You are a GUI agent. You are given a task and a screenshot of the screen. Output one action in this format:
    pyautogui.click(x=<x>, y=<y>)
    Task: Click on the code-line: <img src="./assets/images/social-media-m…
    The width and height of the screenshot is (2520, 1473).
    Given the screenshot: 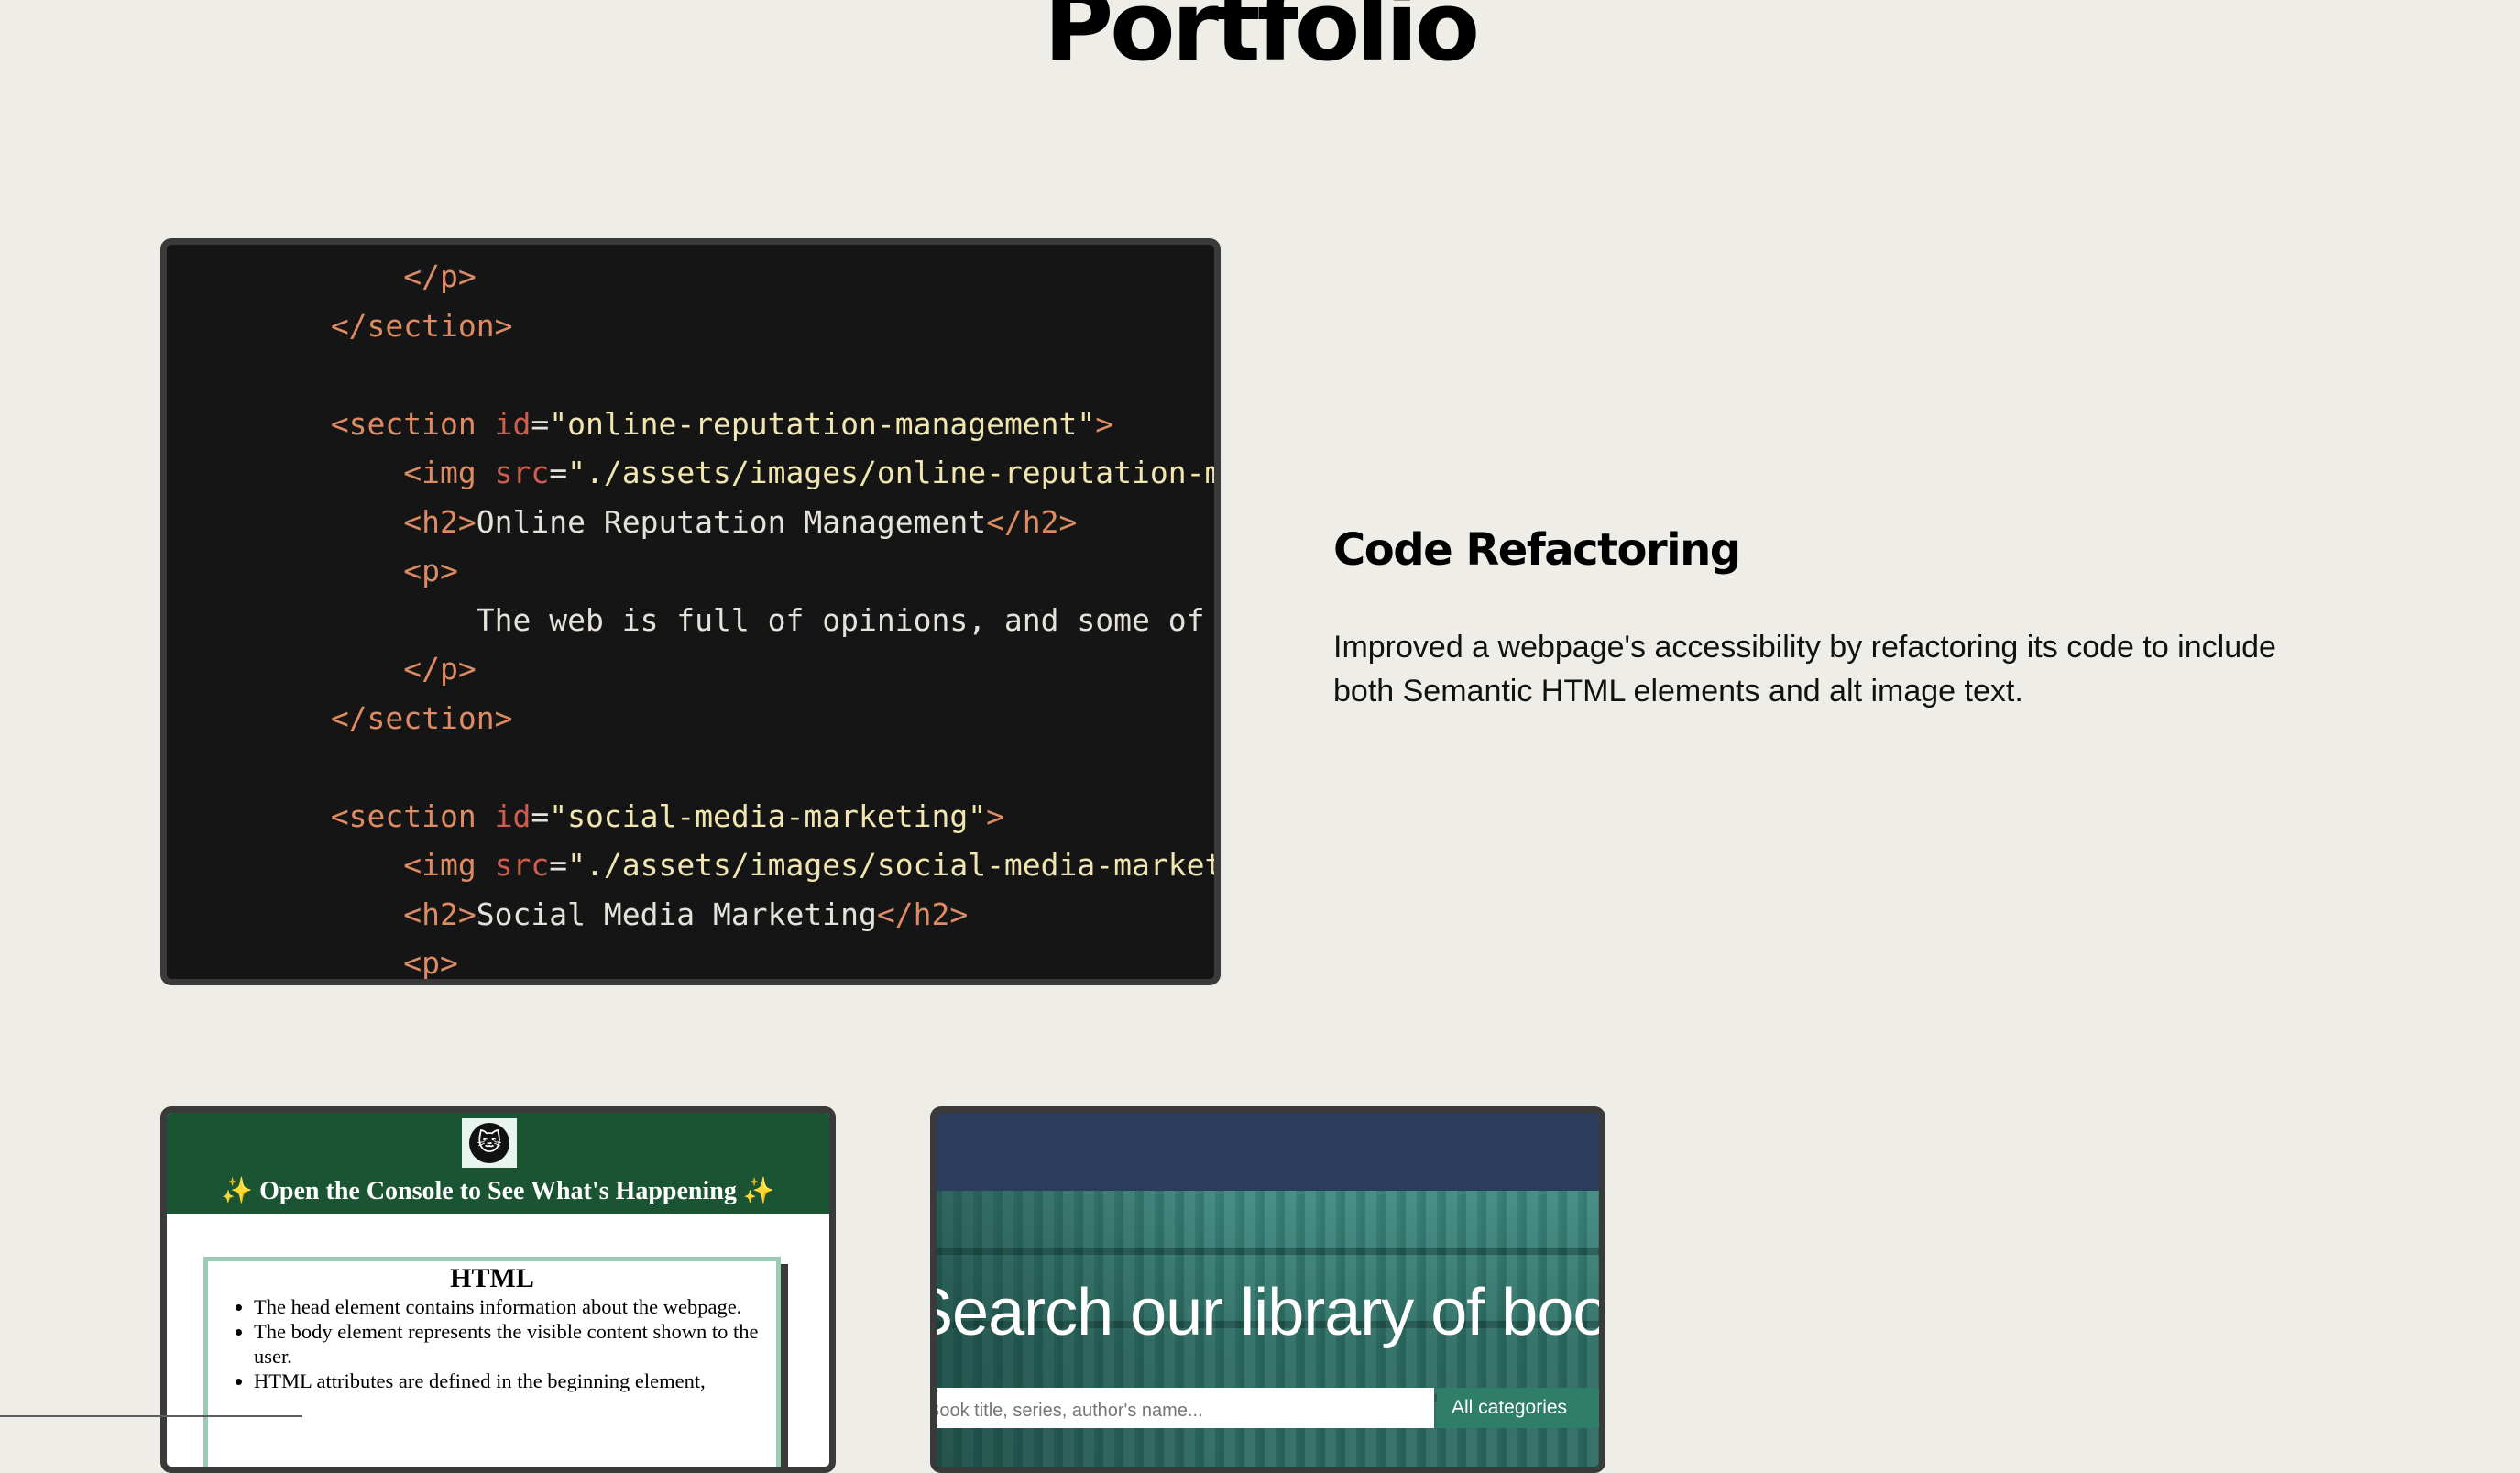 What is the action you would take?
    pyautogui.click(x=694, y=865)
    